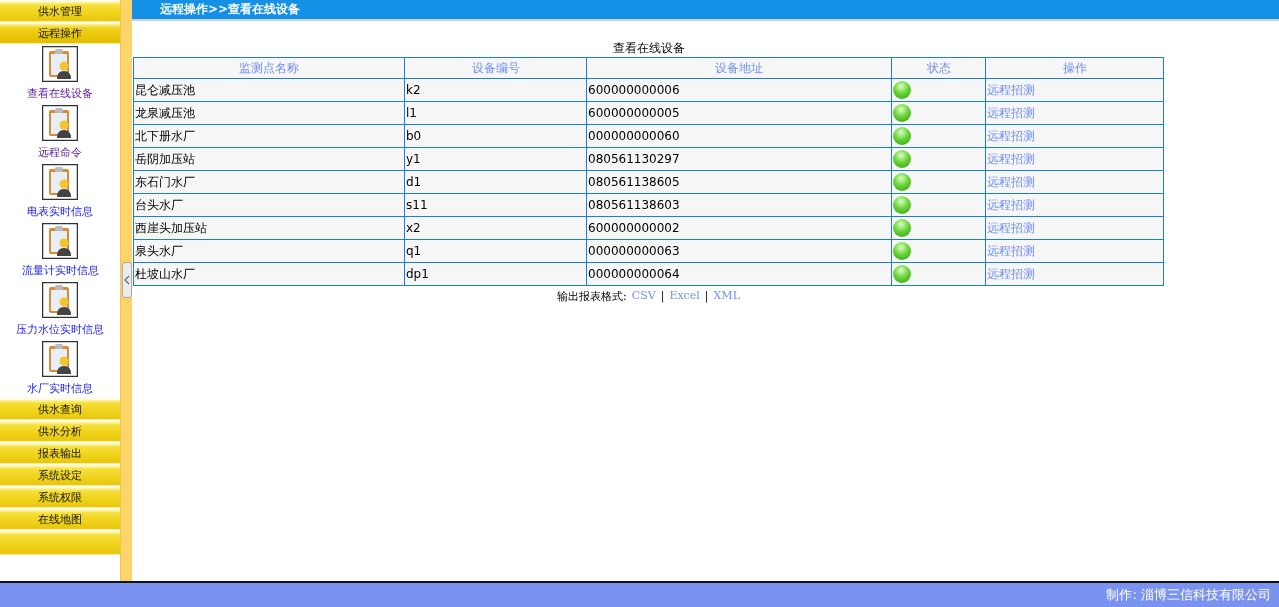 This screenshot has height=607, width=1279. What do you see at coordinates (60, 497) in the screenshot?
I see `sidebar-menu-button: 系统权限` at bounding box center [60, 497].